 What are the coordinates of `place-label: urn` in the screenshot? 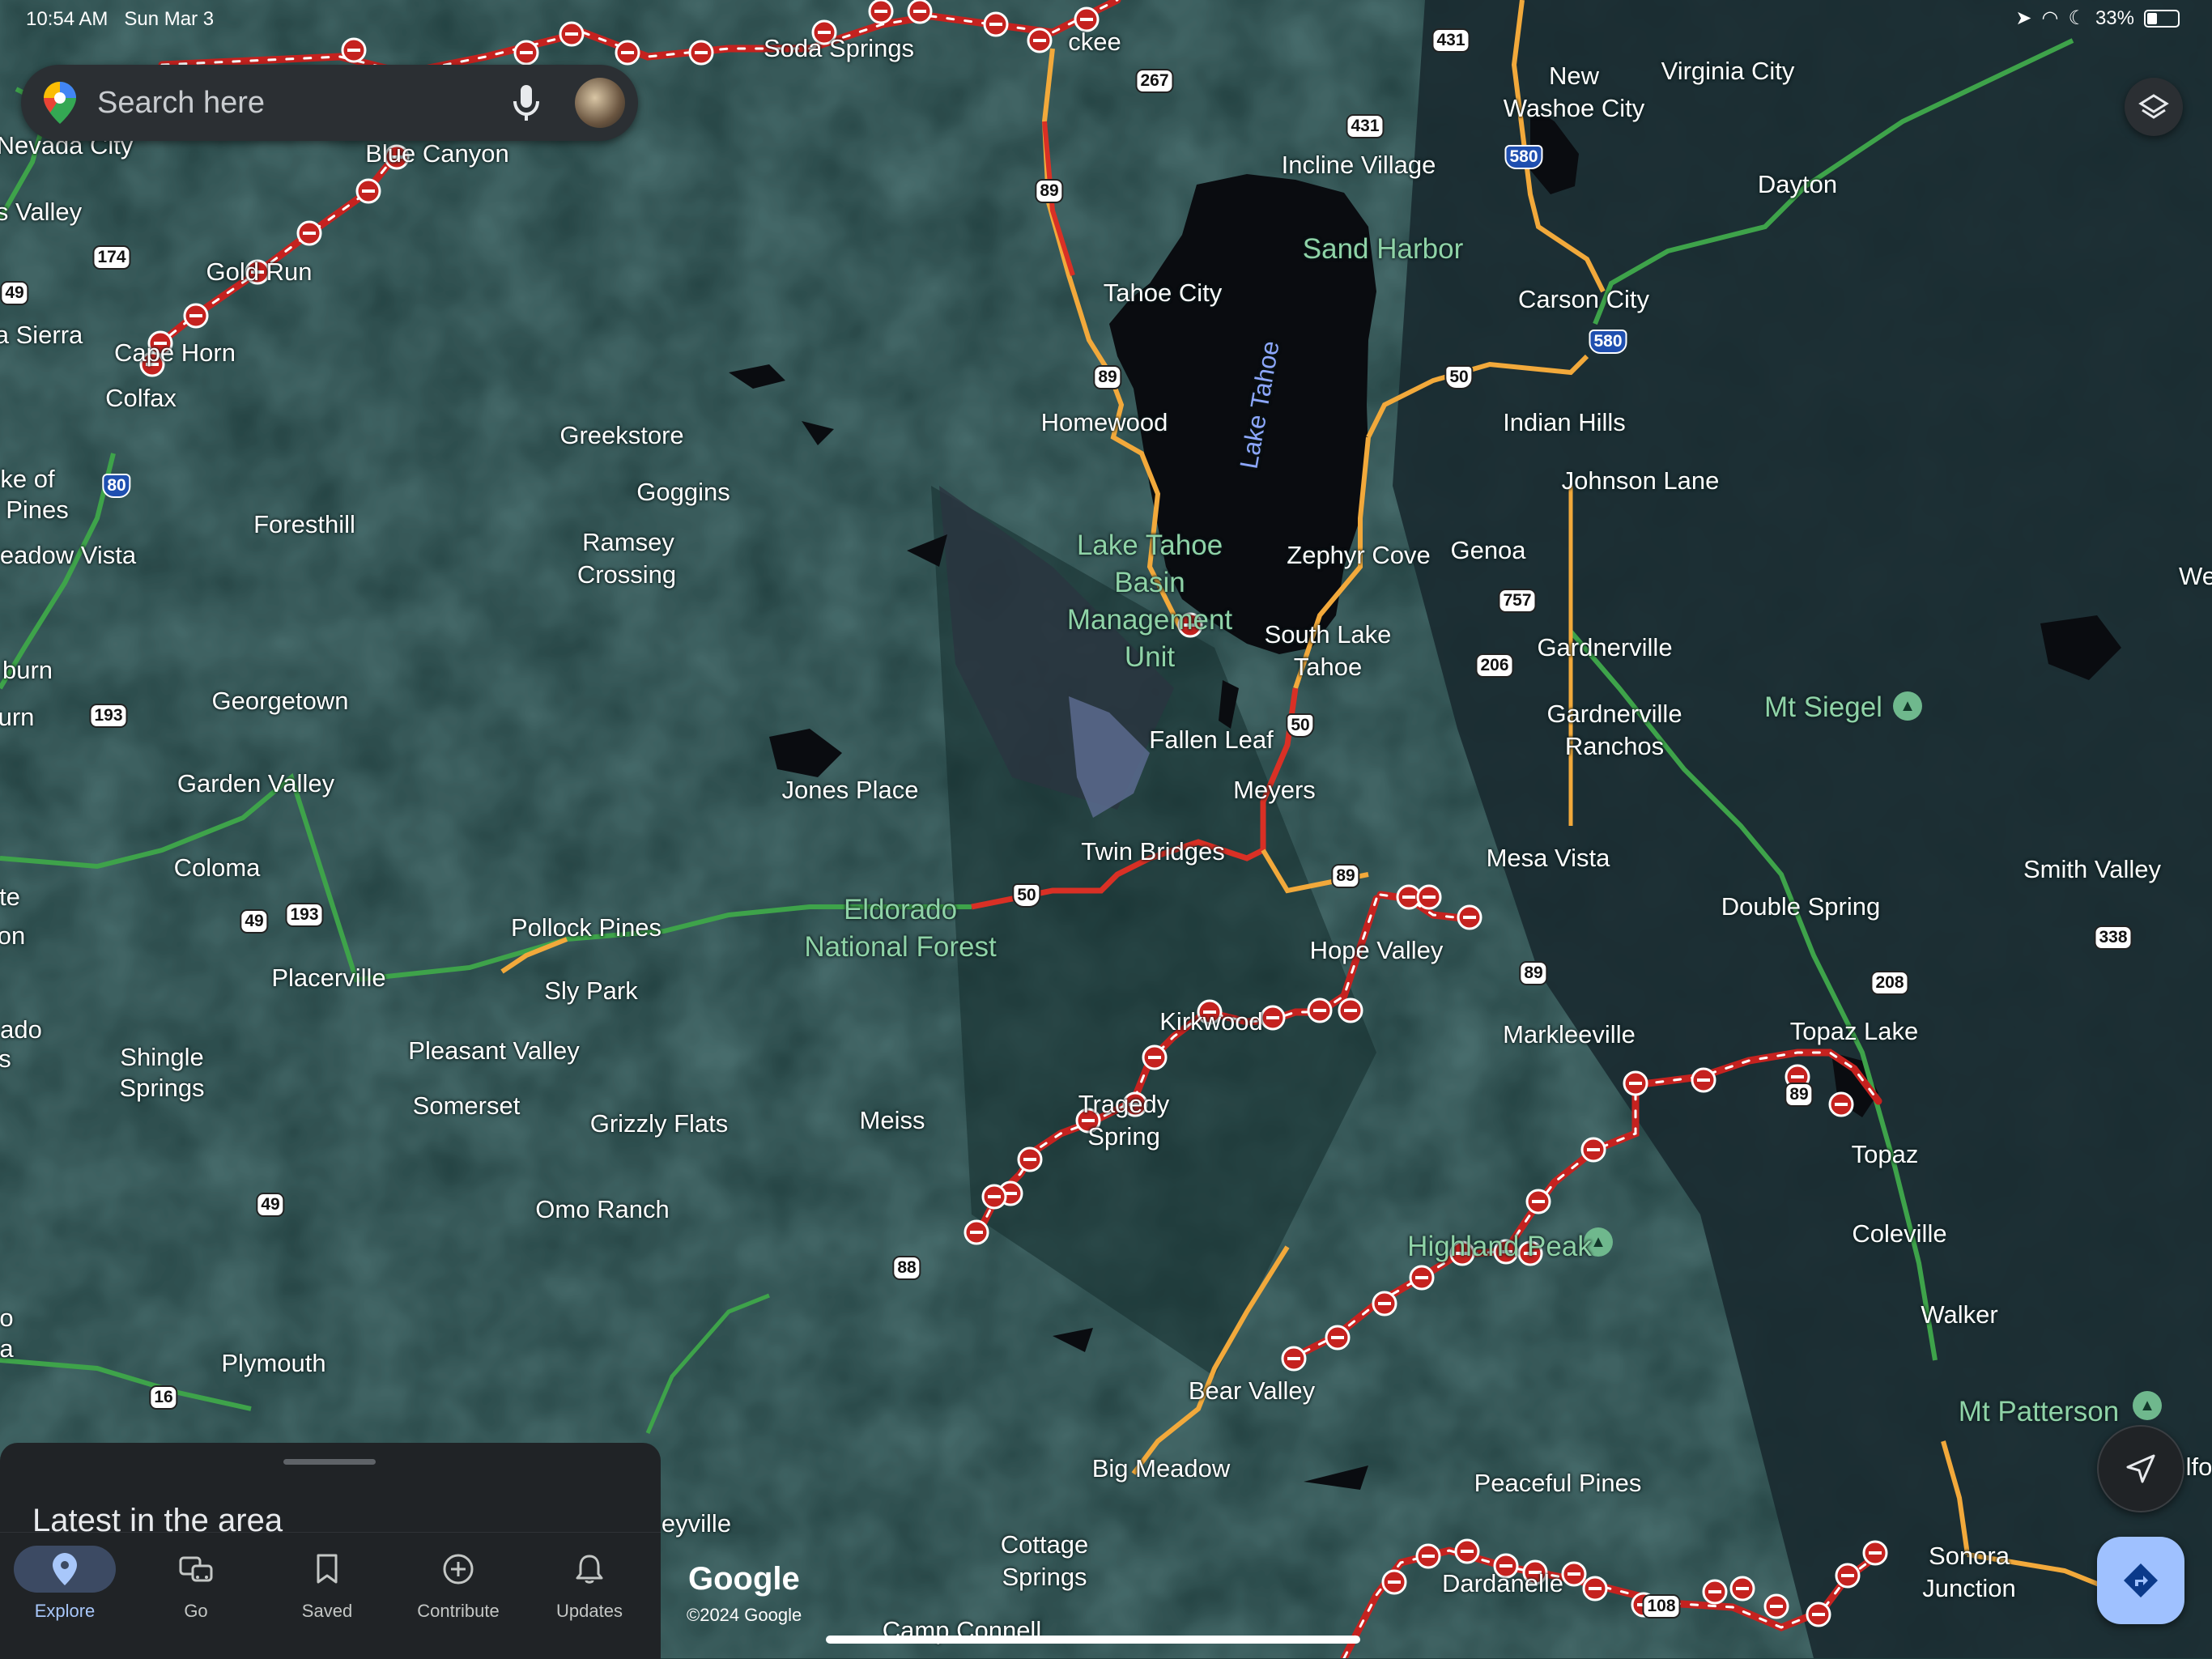 It's located at (17, 718).